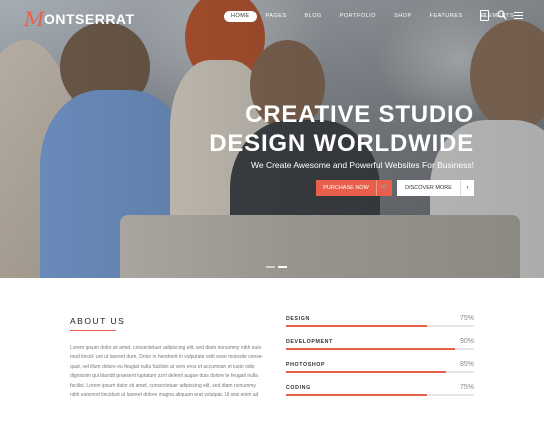 Image resolution: width=544 pixels, height=440 pixels. What do you see at coordinates (518, 15) in the screenshot?
I see `menu-icon` at bounding box center [518, 15].